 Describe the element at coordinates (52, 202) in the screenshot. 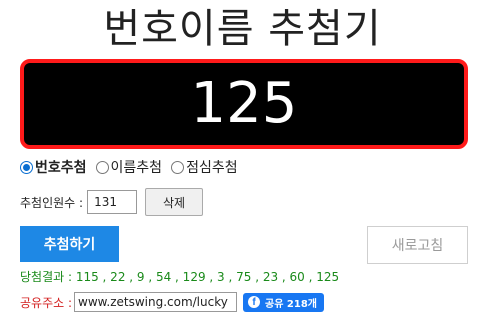

I see `count-label: 추첨인원수 :` at that location.